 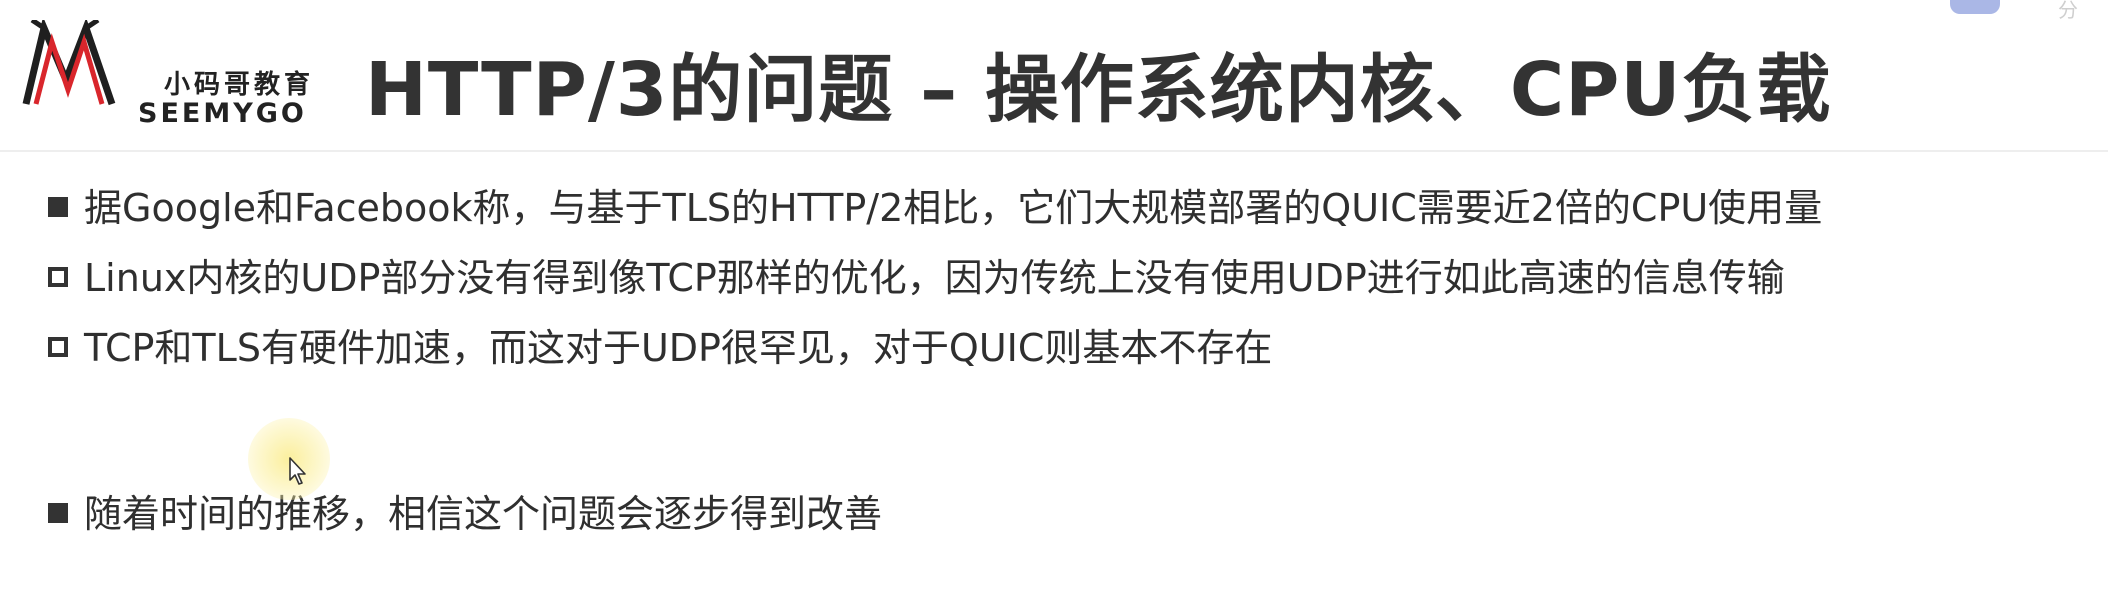 I want to click on seemygo-logo-mark, so click(x=69, y=63).